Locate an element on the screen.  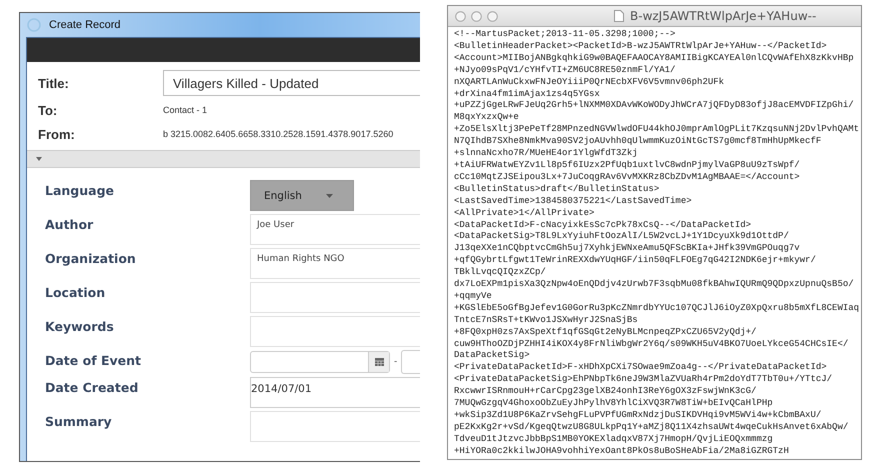
calendar-button is located at coordinates (378, 362).